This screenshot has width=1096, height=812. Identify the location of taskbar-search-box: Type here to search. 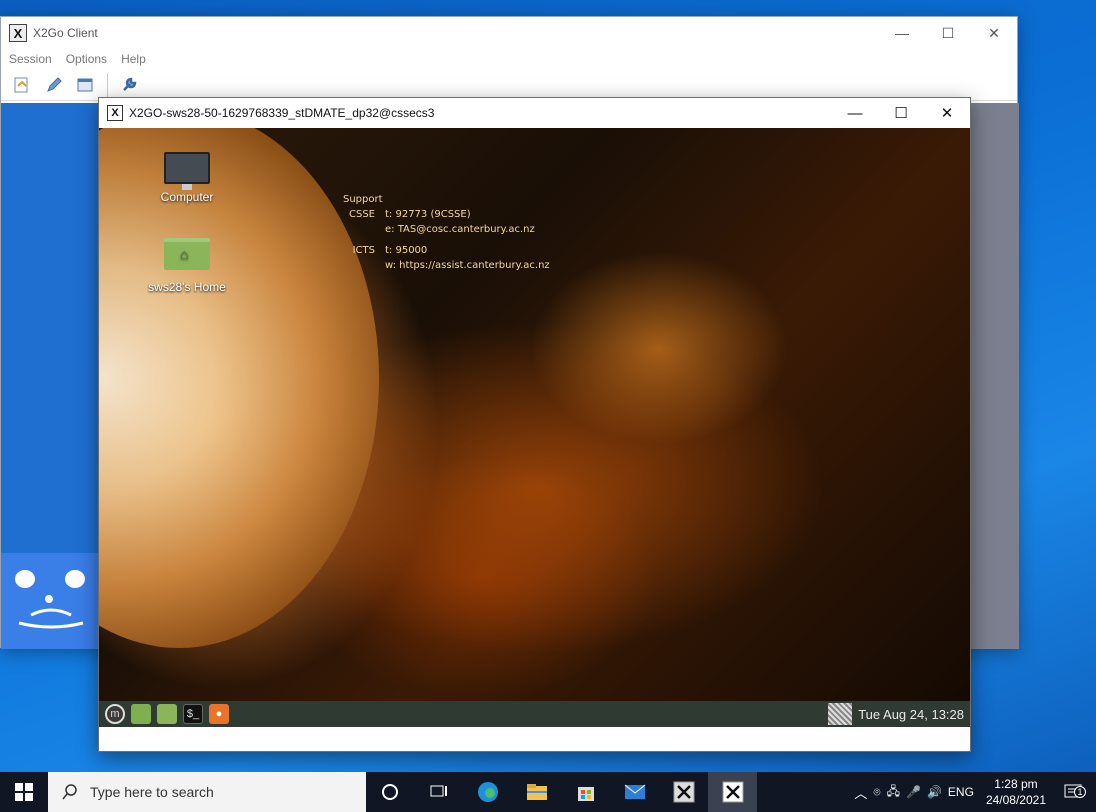
(207, 792).